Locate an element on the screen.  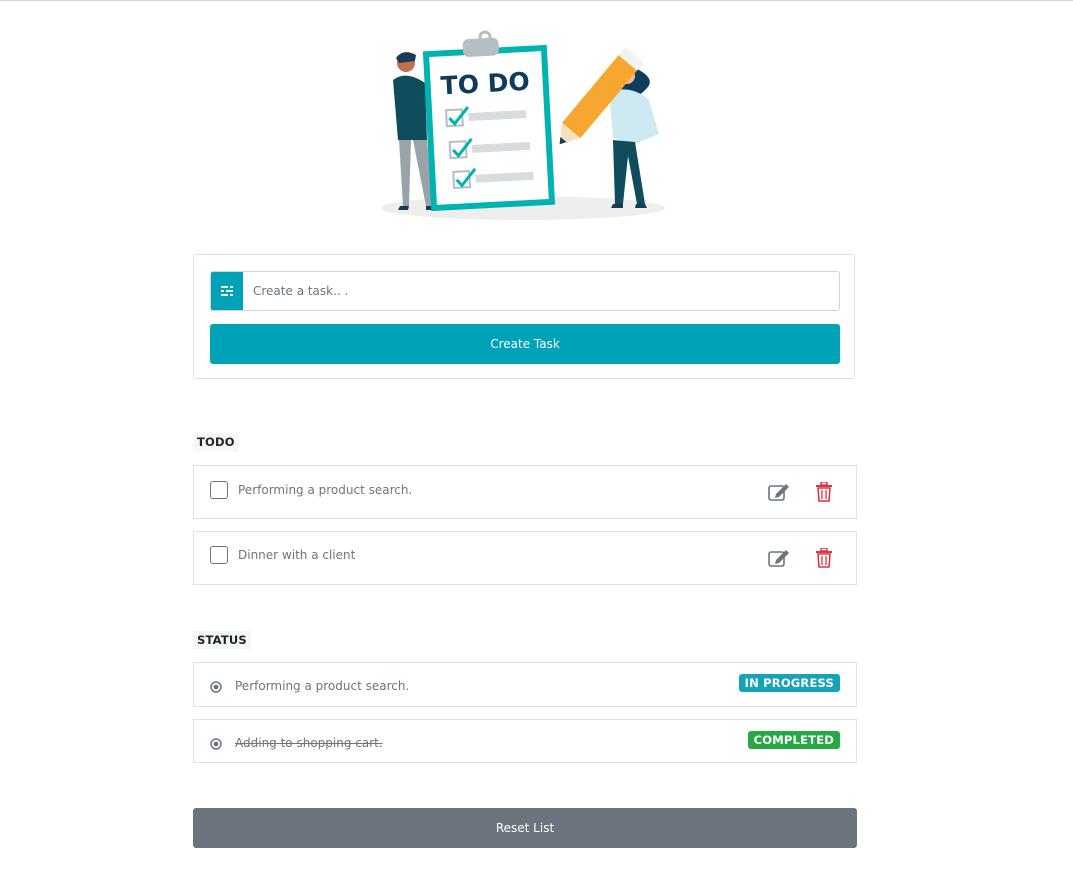
task-input is located at coordinates (541, 291).